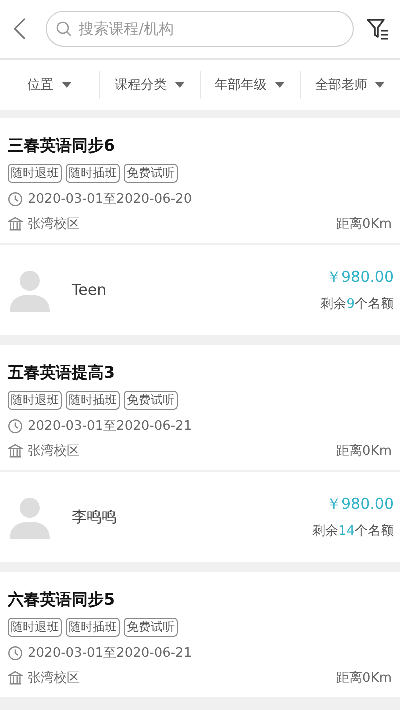 This screenshot has height=710, width=400. I want to click on search-icon, so click(64, 29).